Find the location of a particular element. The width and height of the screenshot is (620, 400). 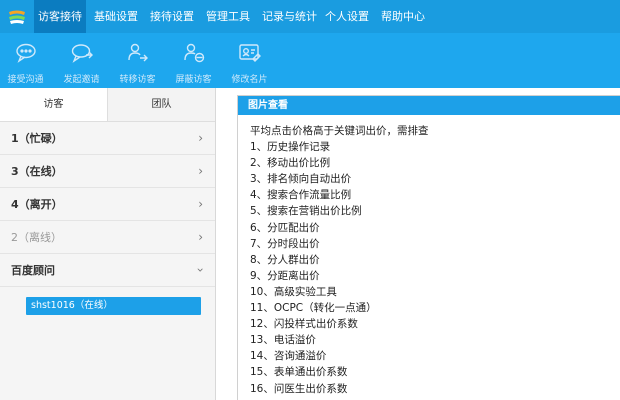

card-icon is located at coordinates (250, 54).